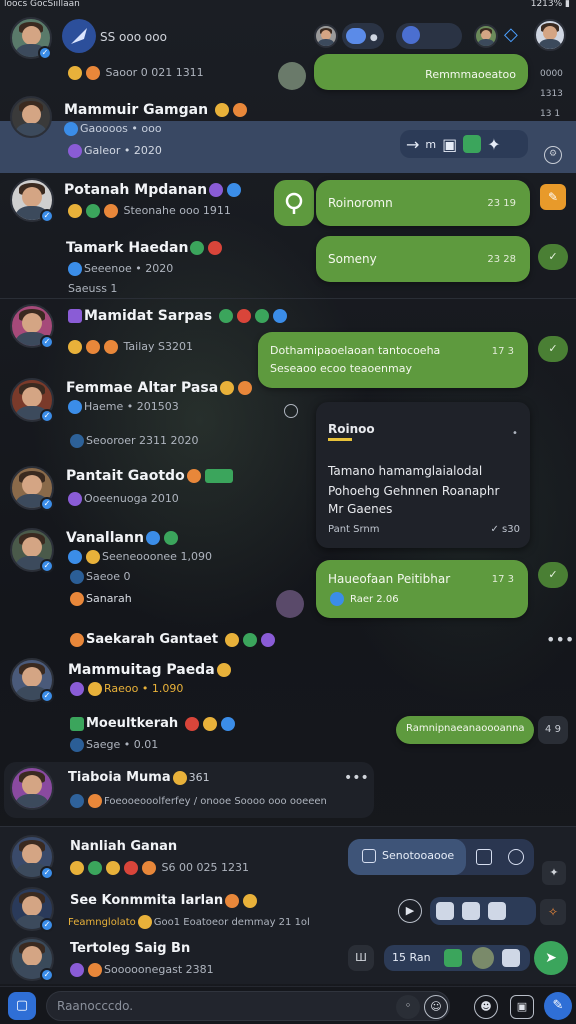 The height and width of the screenshot is (1024, 576). I want to click on settings-icon: ⚙, so click(553, 155).